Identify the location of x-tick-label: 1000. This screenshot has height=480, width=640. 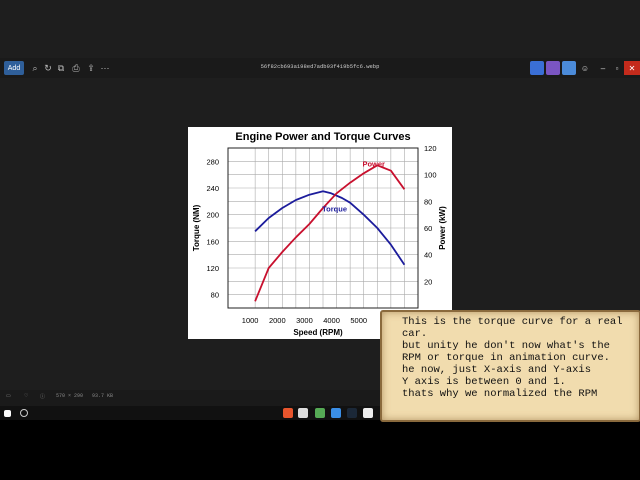
(250, 320).